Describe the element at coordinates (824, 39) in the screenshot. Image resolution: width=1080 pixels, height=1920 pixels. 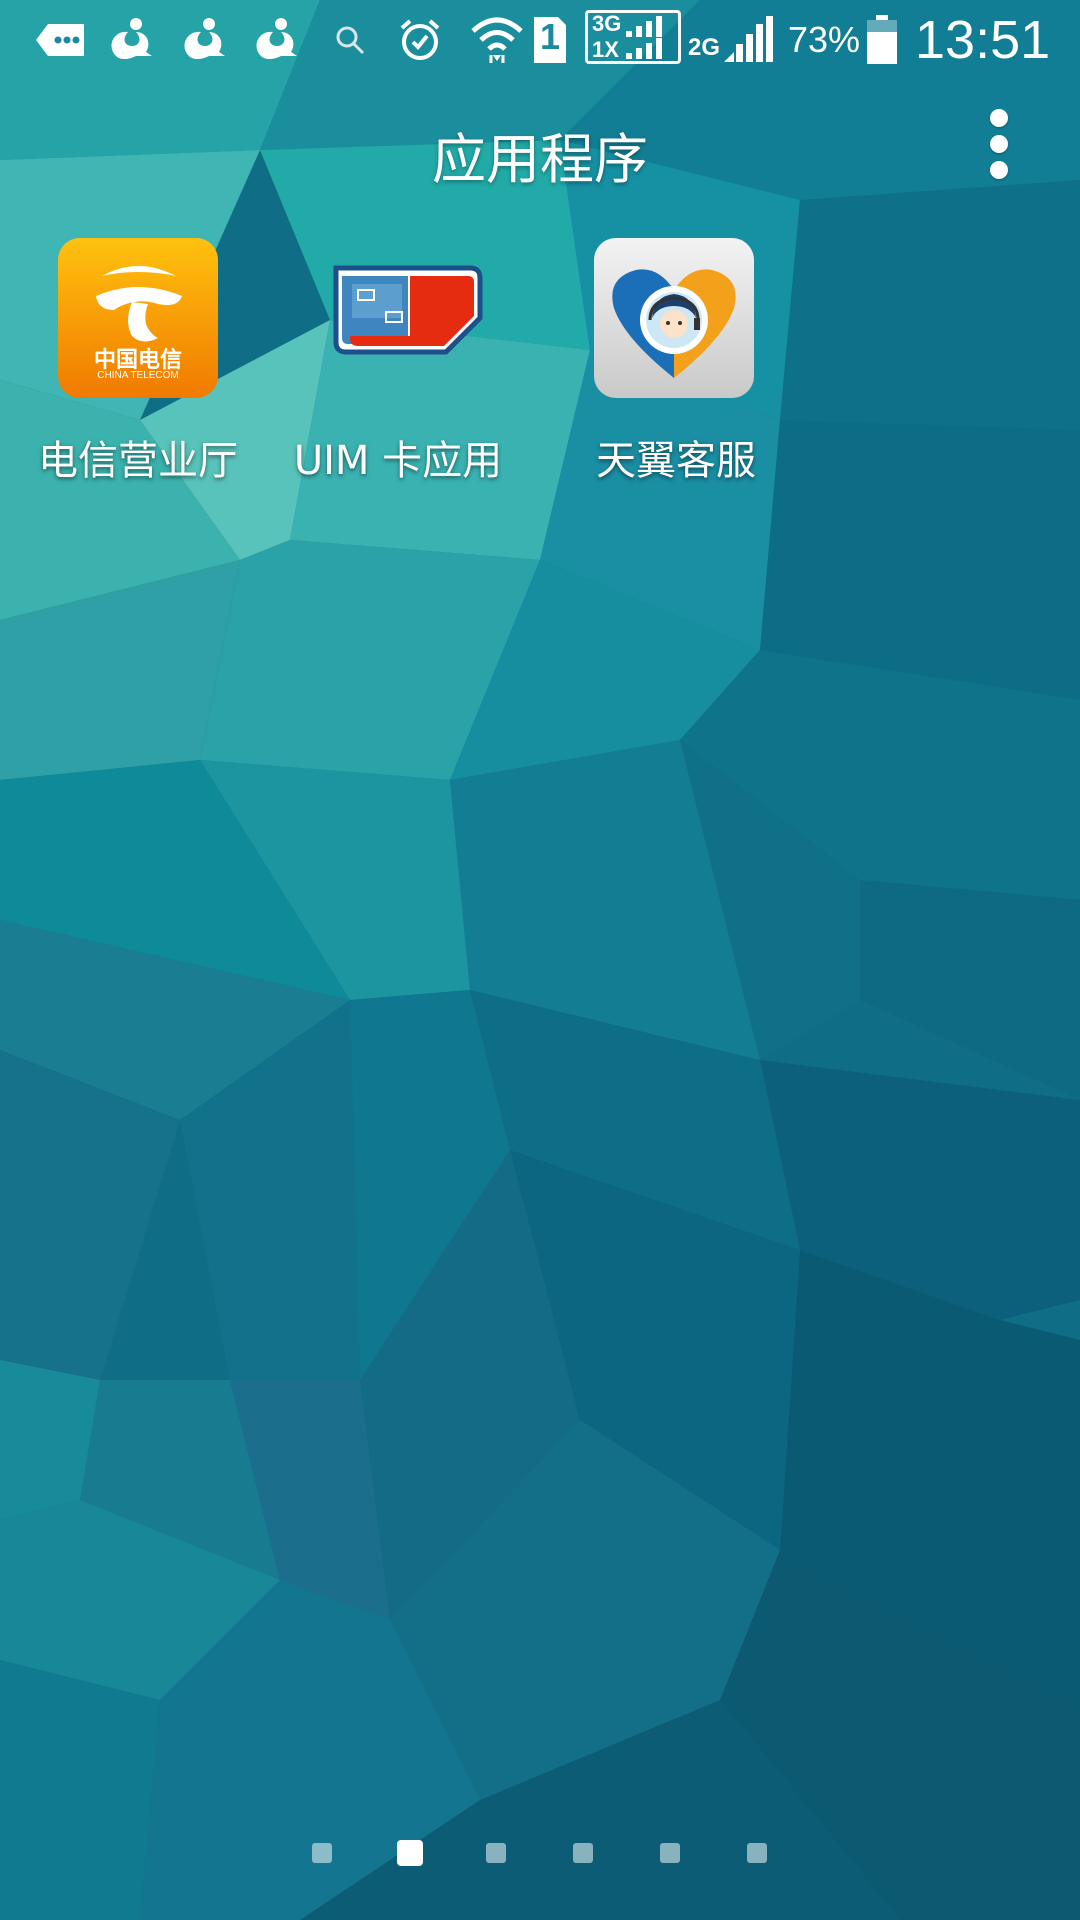
I see `battery-percent: 73%` at that location.